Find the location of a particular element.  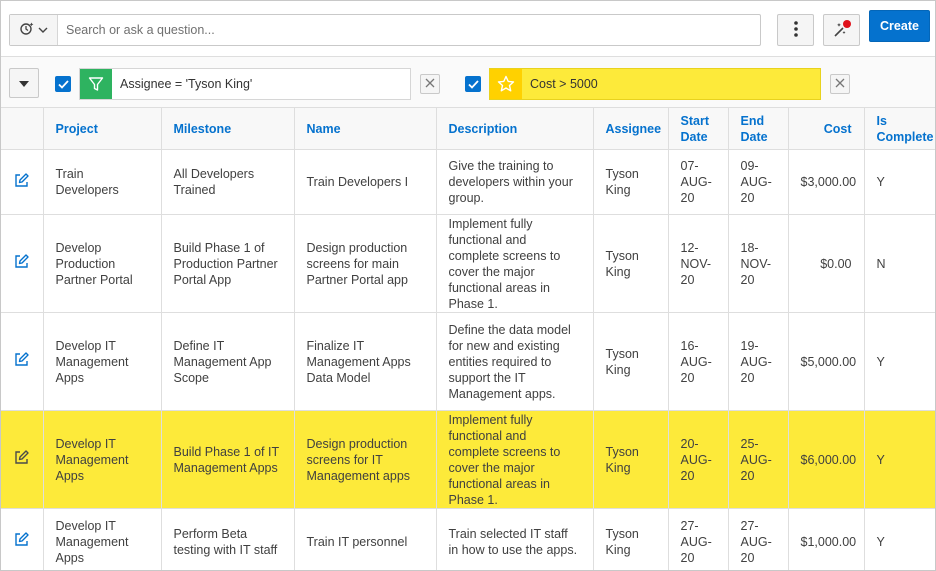

cell-start-date: 12-NOV-20 is located at coordinates (698, 263).